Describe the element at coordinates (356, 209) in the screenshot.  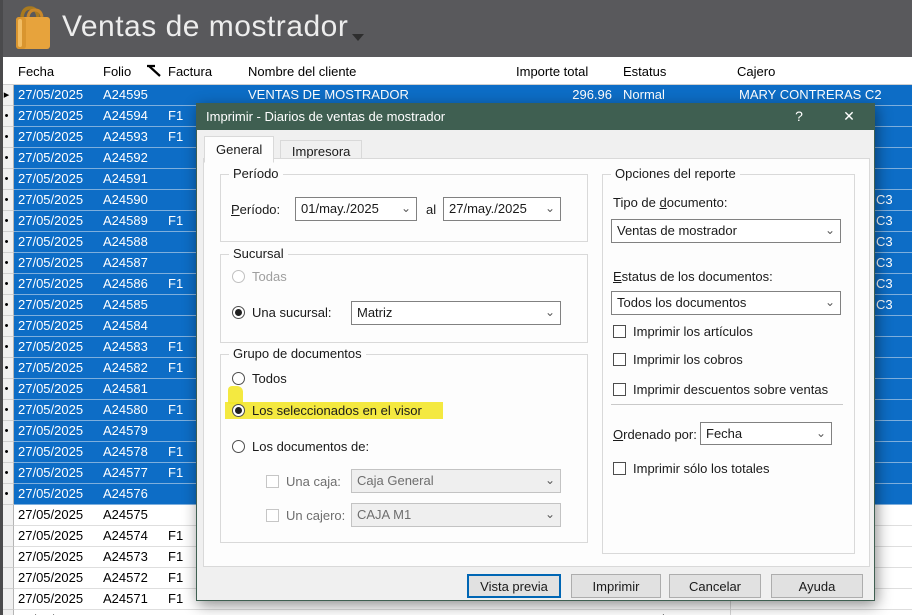
I see `periodo-from-select: 01/may./2025 ⌄` at that location.